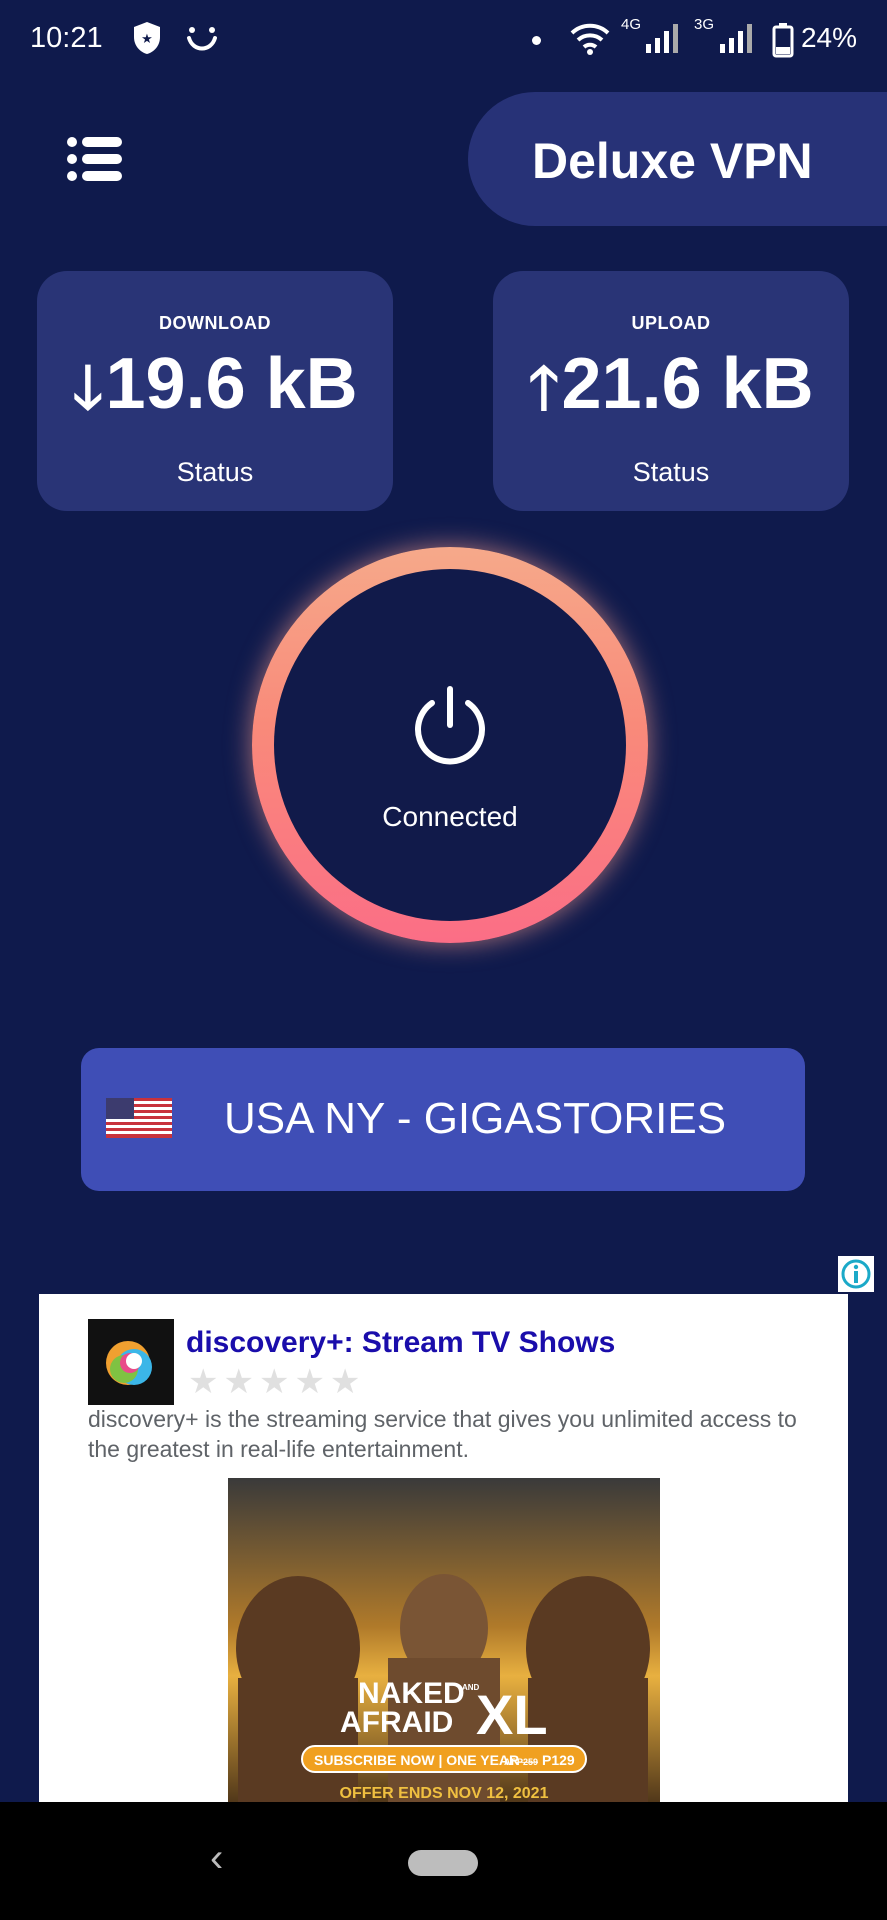 Image resolution: width=887 pixels, height=1920 pixels. Describe the element at coordinates (687, 384) in the screenshot. I see `upload-value: 21.6 kB` at that location.